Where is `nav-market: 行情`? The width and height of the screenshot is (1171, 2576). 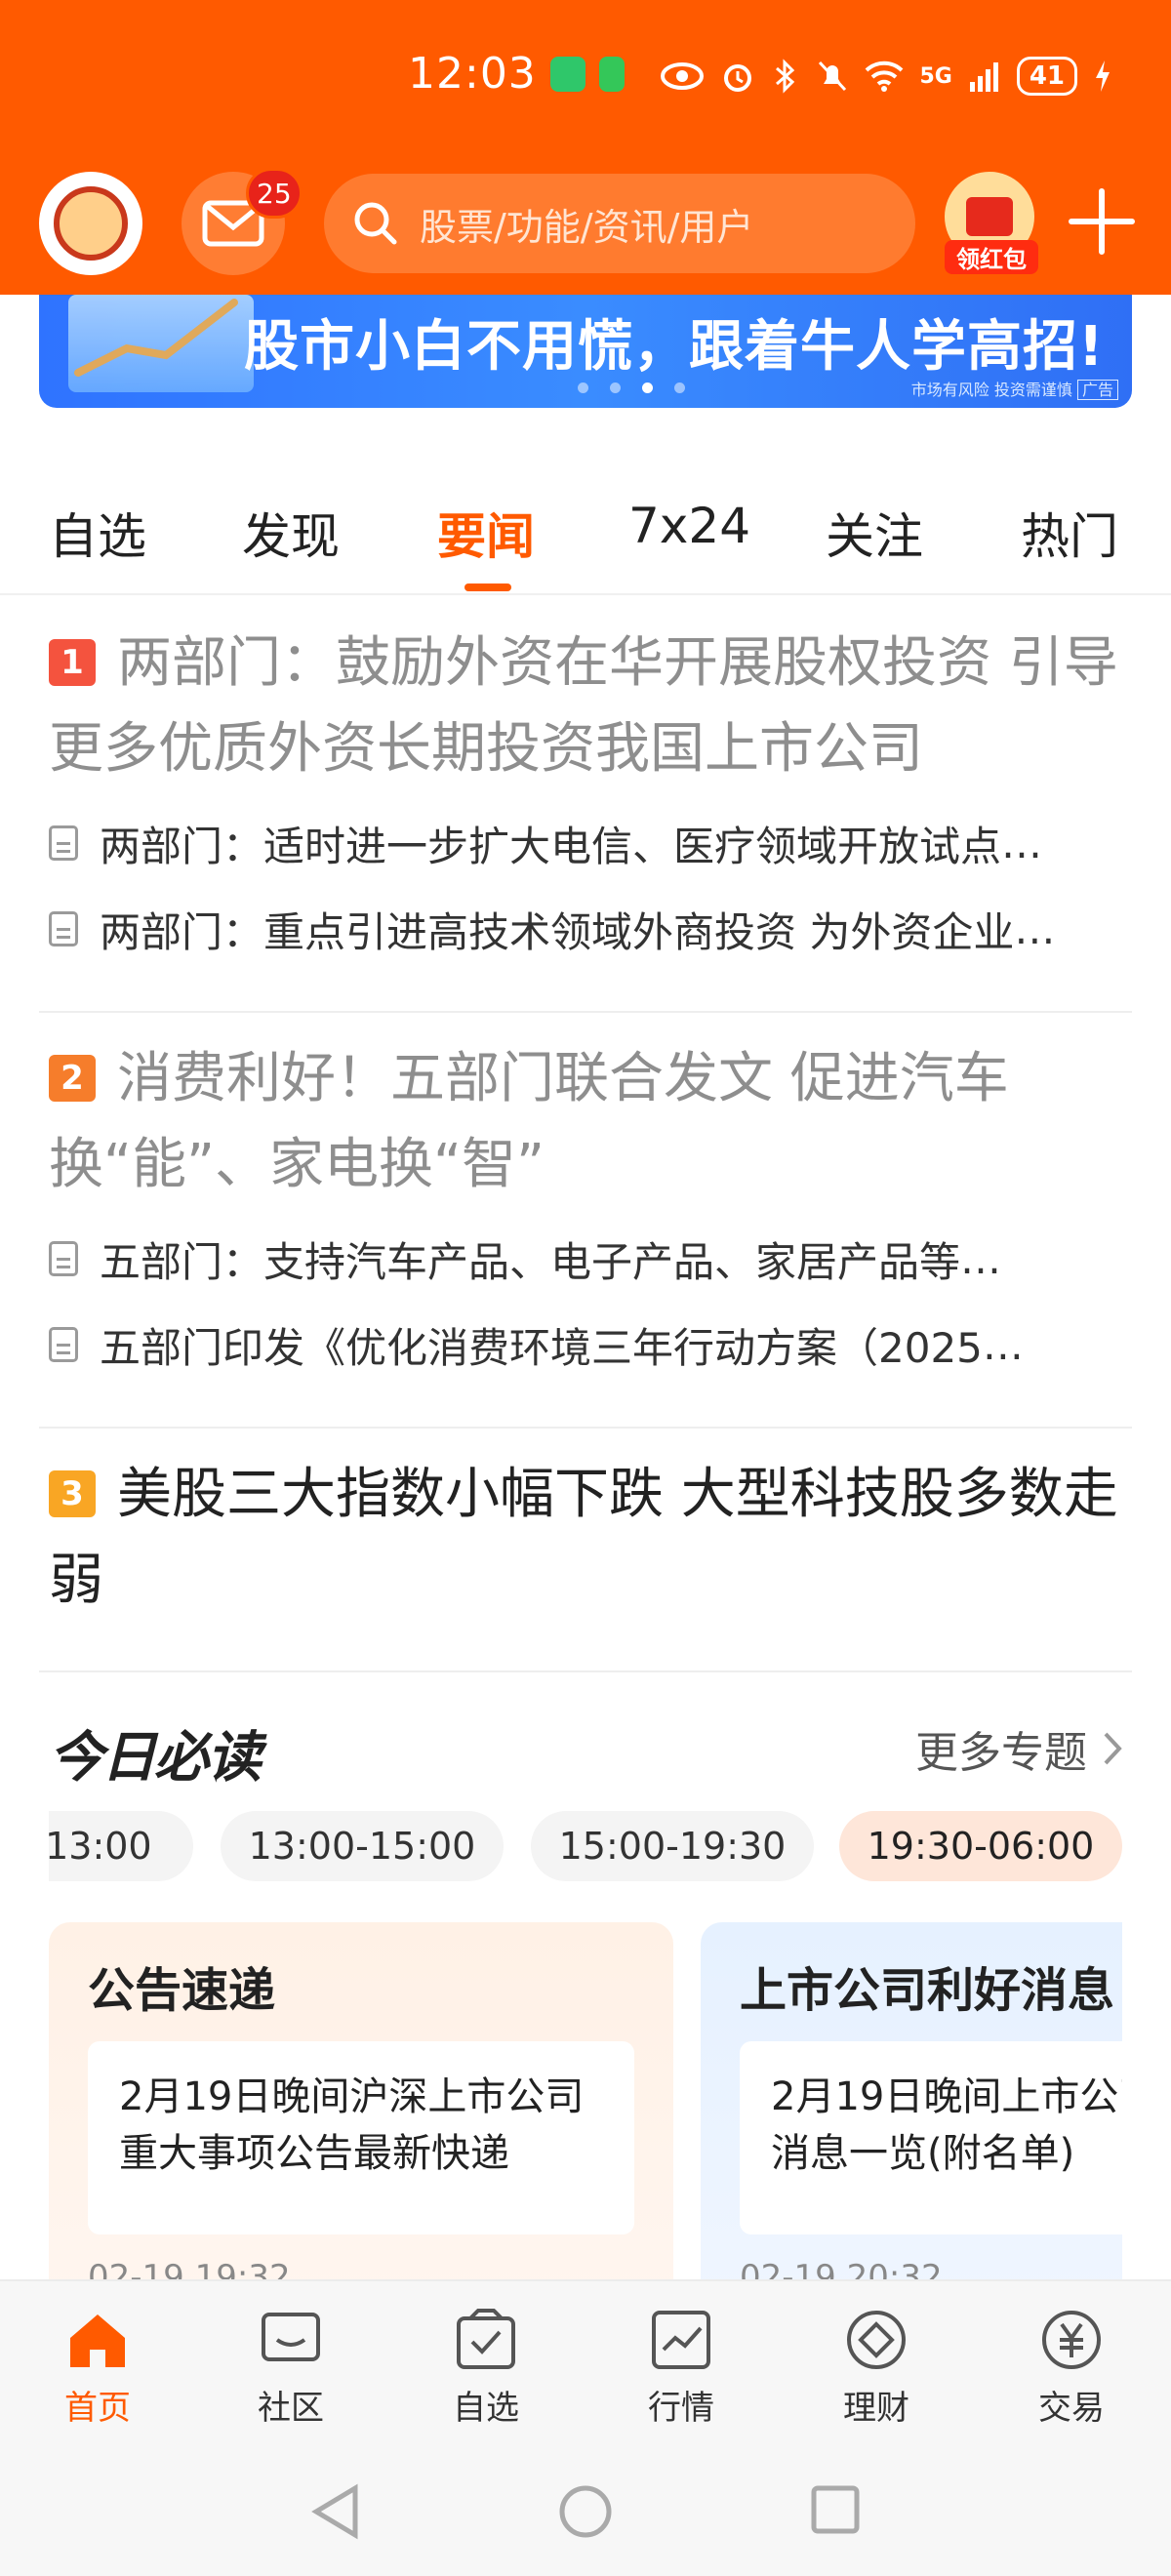 nav-market: 行情 is located at coordinates (681, 2368).